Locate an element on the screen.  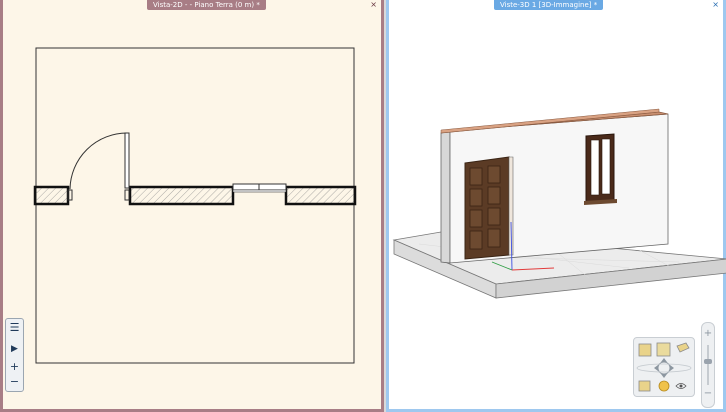
view-2d-toolbar: ☰ ▶ + − is located at coordinates (14, 355).